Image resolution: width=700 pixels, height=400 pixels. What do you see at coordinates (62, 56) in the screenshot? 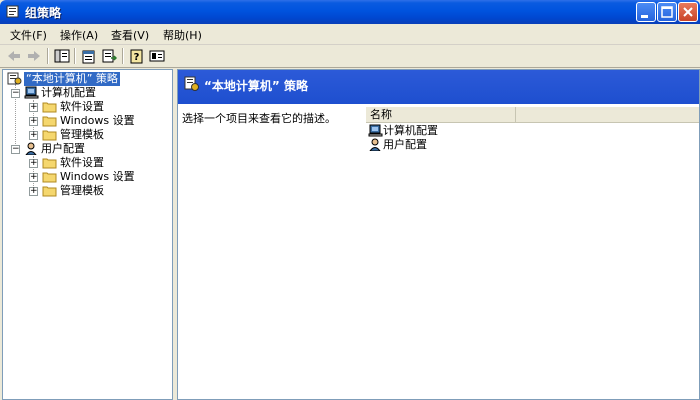
I see `show-hide-tree-icon` at bounding box center [62, 56].